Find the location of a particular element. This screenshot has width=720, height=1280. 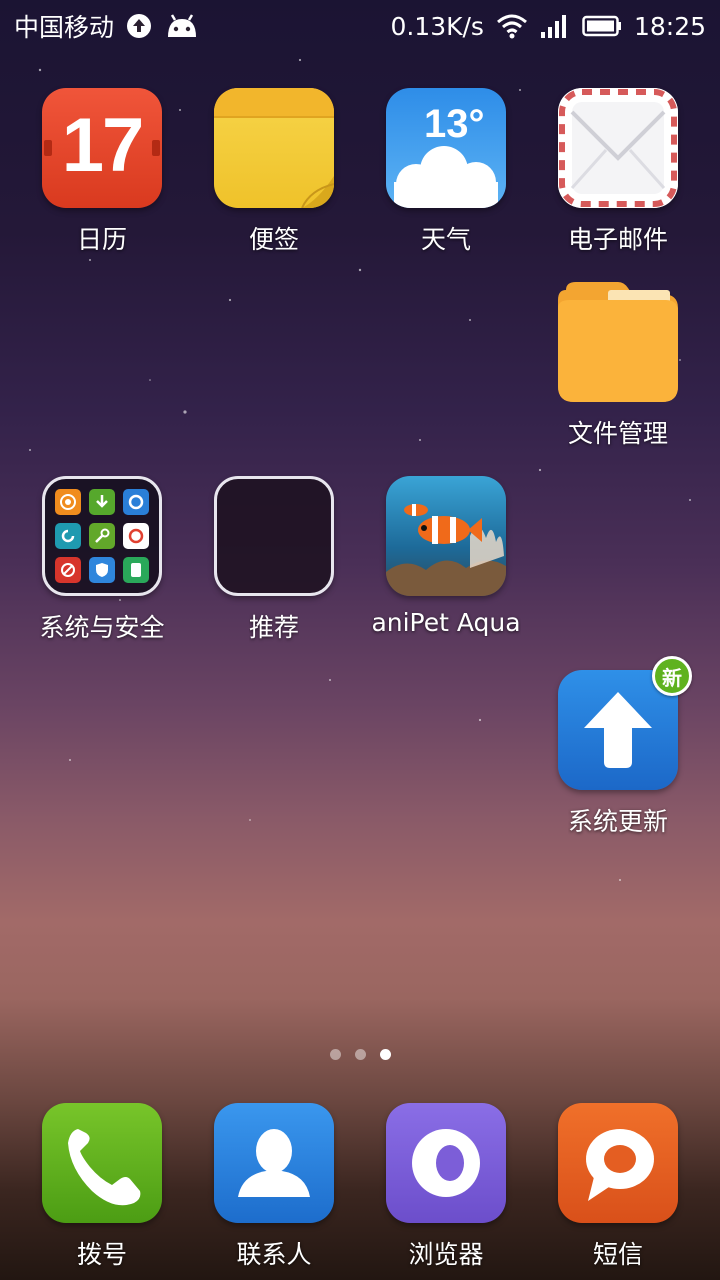

app-email: 电子邮件 is located at coordinates (618, 172).